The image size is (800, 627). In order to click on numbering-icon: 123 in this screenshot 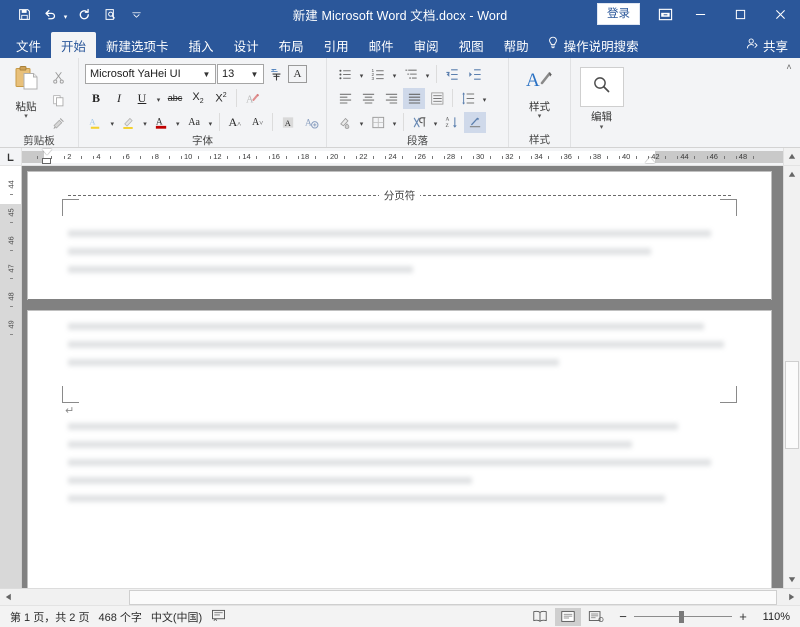, I will do `click(378, 74)`.